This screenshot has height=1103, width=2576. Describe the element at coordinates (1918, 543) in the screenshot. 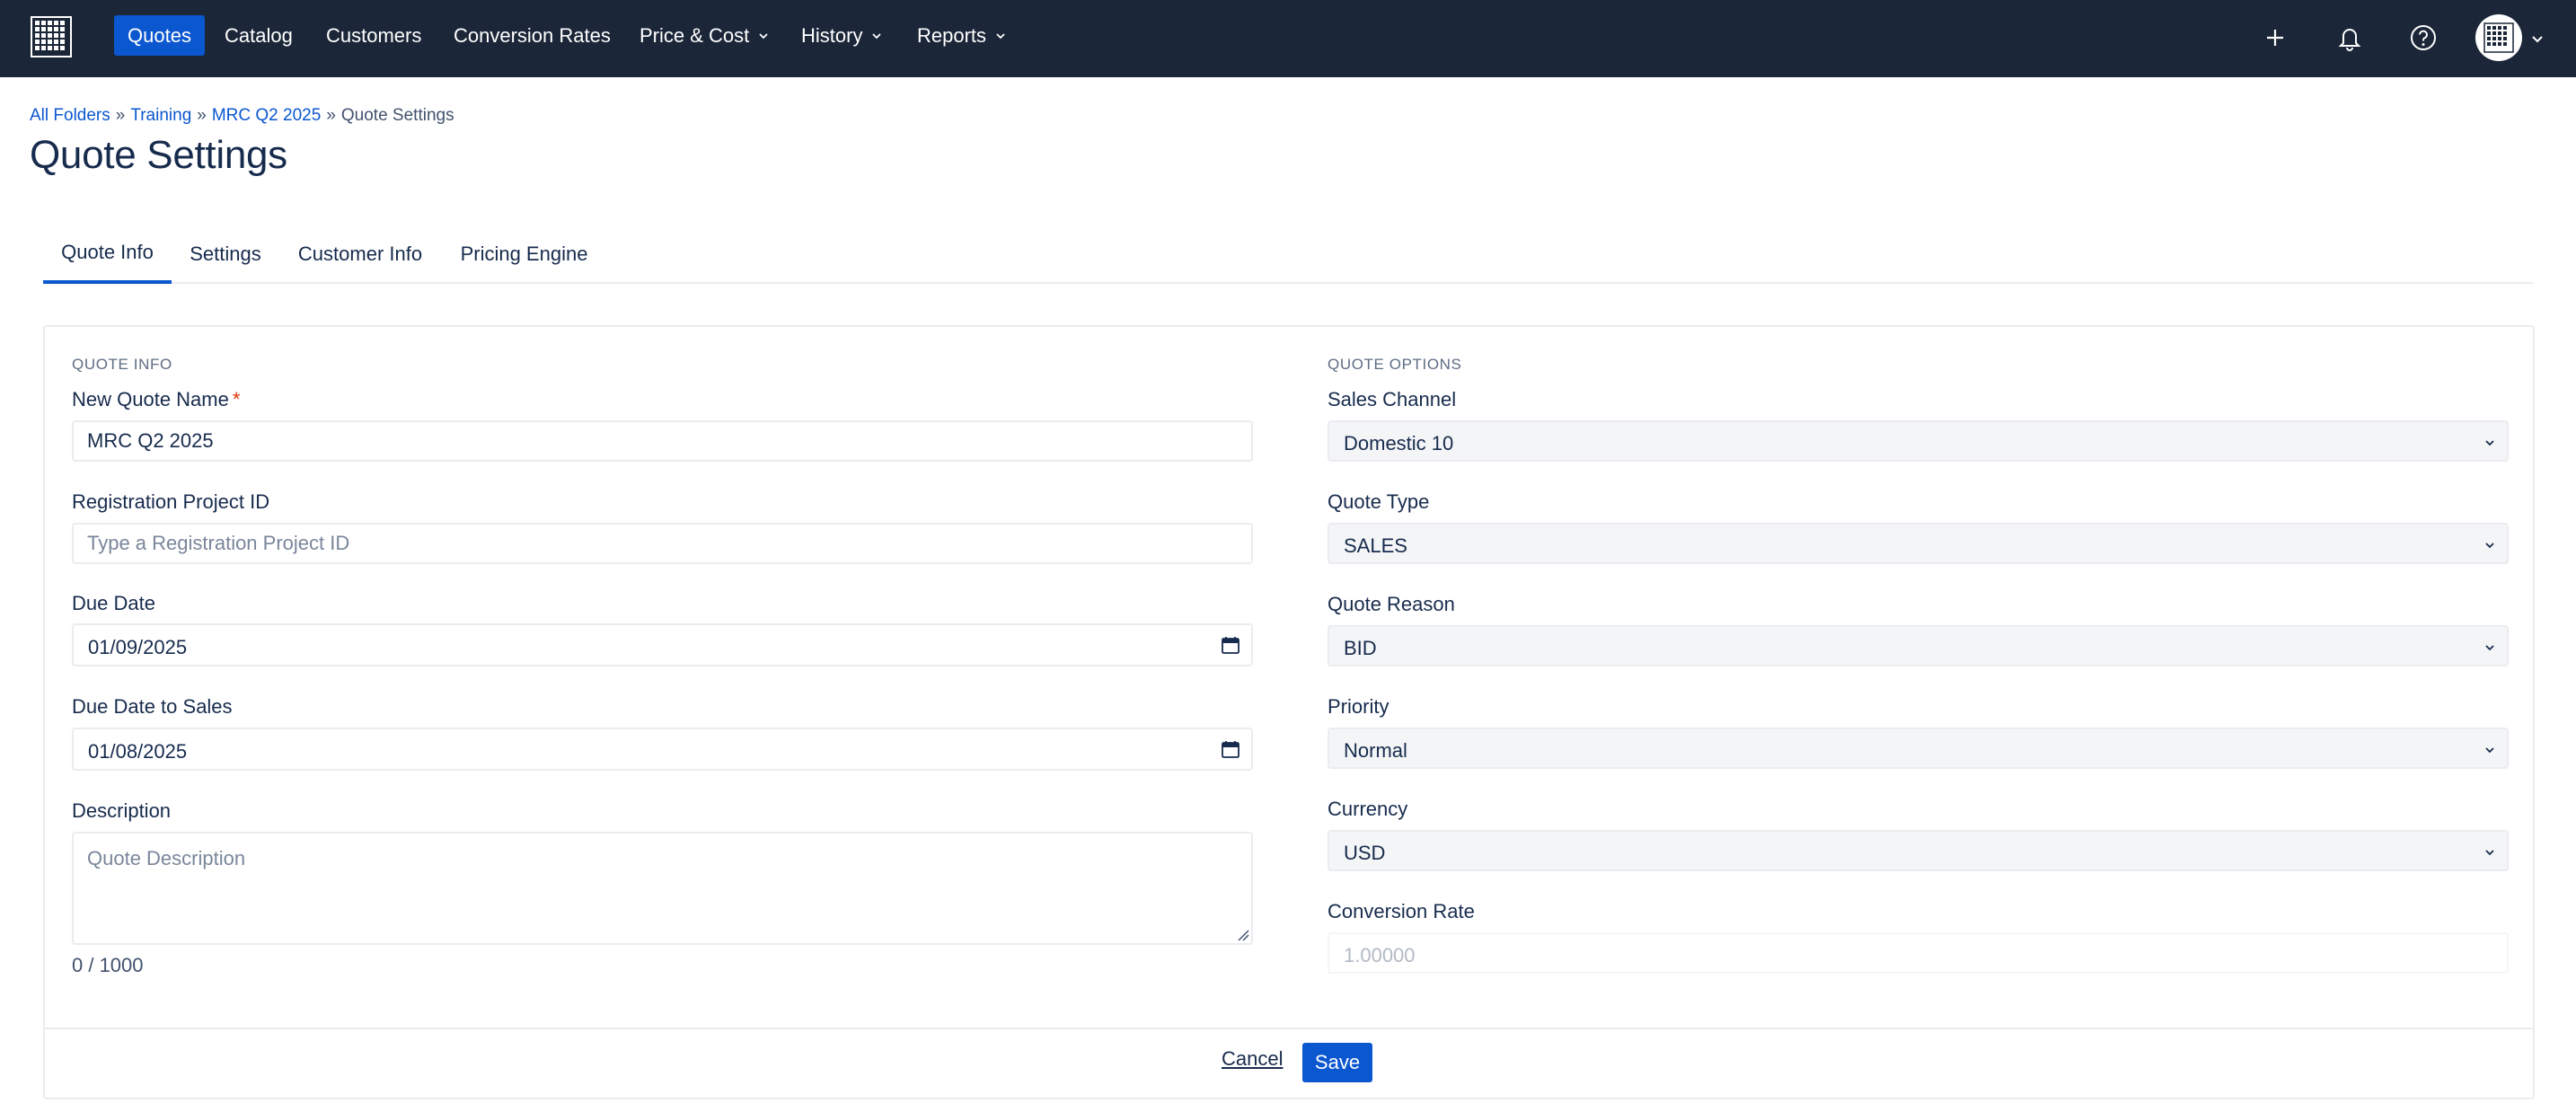

I see `quote-type-select: SALES` at that location.